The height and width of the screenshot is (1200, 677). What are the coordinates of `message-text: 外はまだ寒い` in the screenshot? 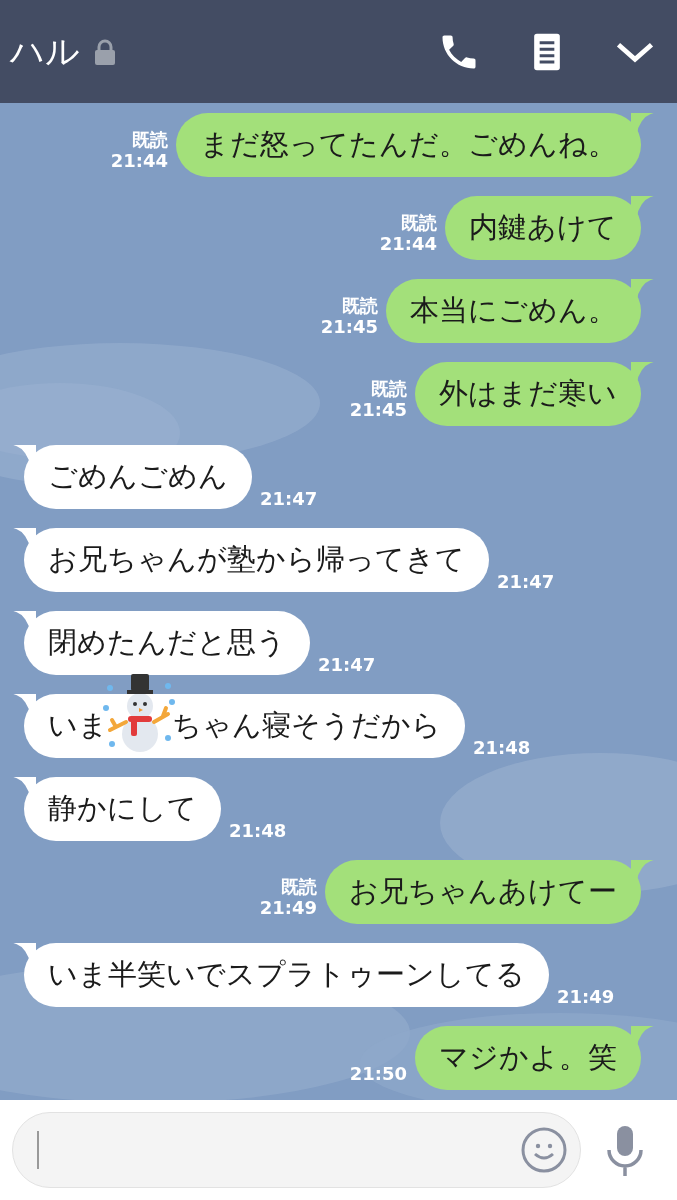 It's located at (528, 393).